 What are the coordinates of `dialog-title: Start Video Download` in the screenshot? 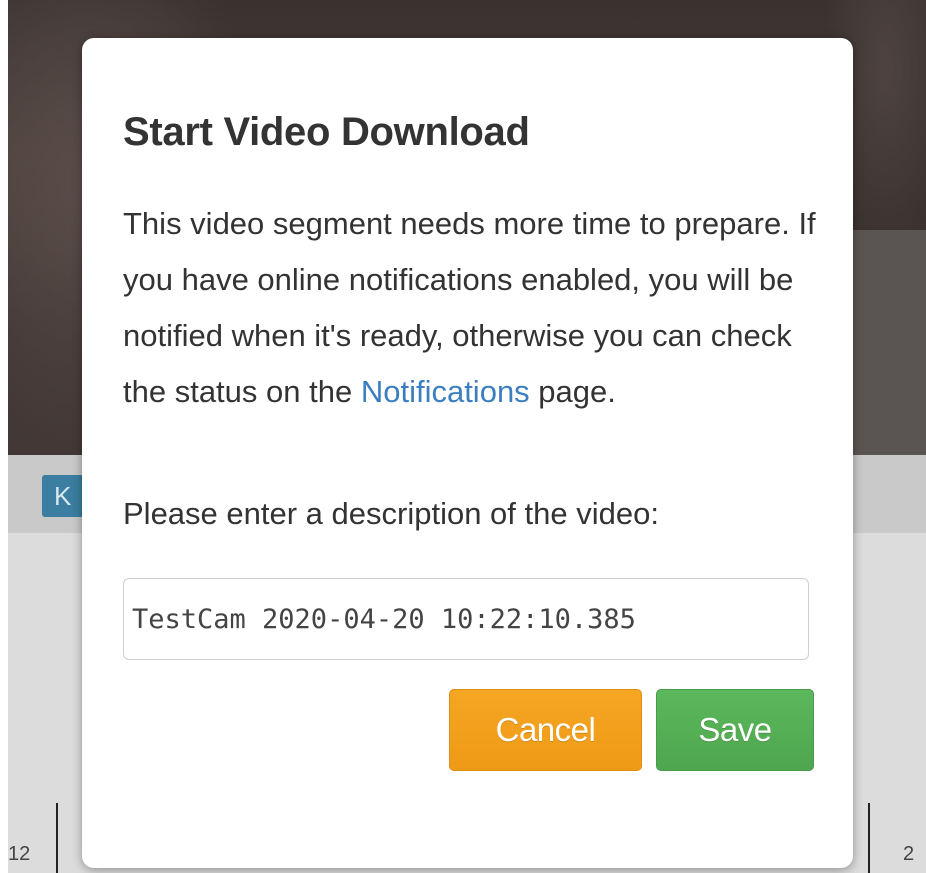 It's located at (326, 132).